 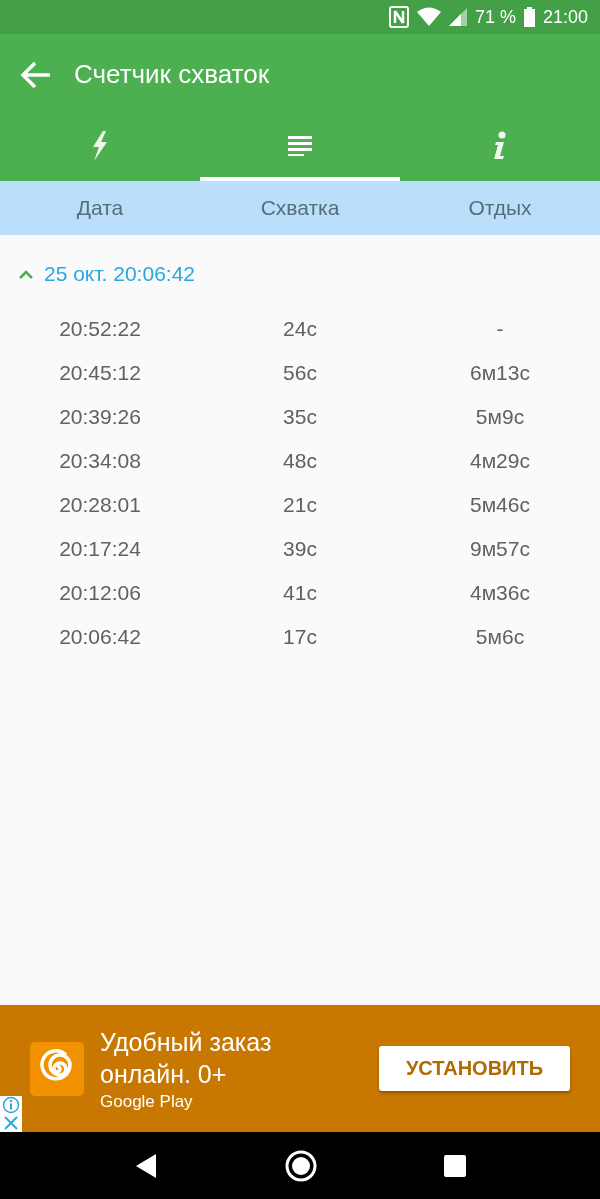 I want to click on recents-icon, so click(x=455, y=1165).